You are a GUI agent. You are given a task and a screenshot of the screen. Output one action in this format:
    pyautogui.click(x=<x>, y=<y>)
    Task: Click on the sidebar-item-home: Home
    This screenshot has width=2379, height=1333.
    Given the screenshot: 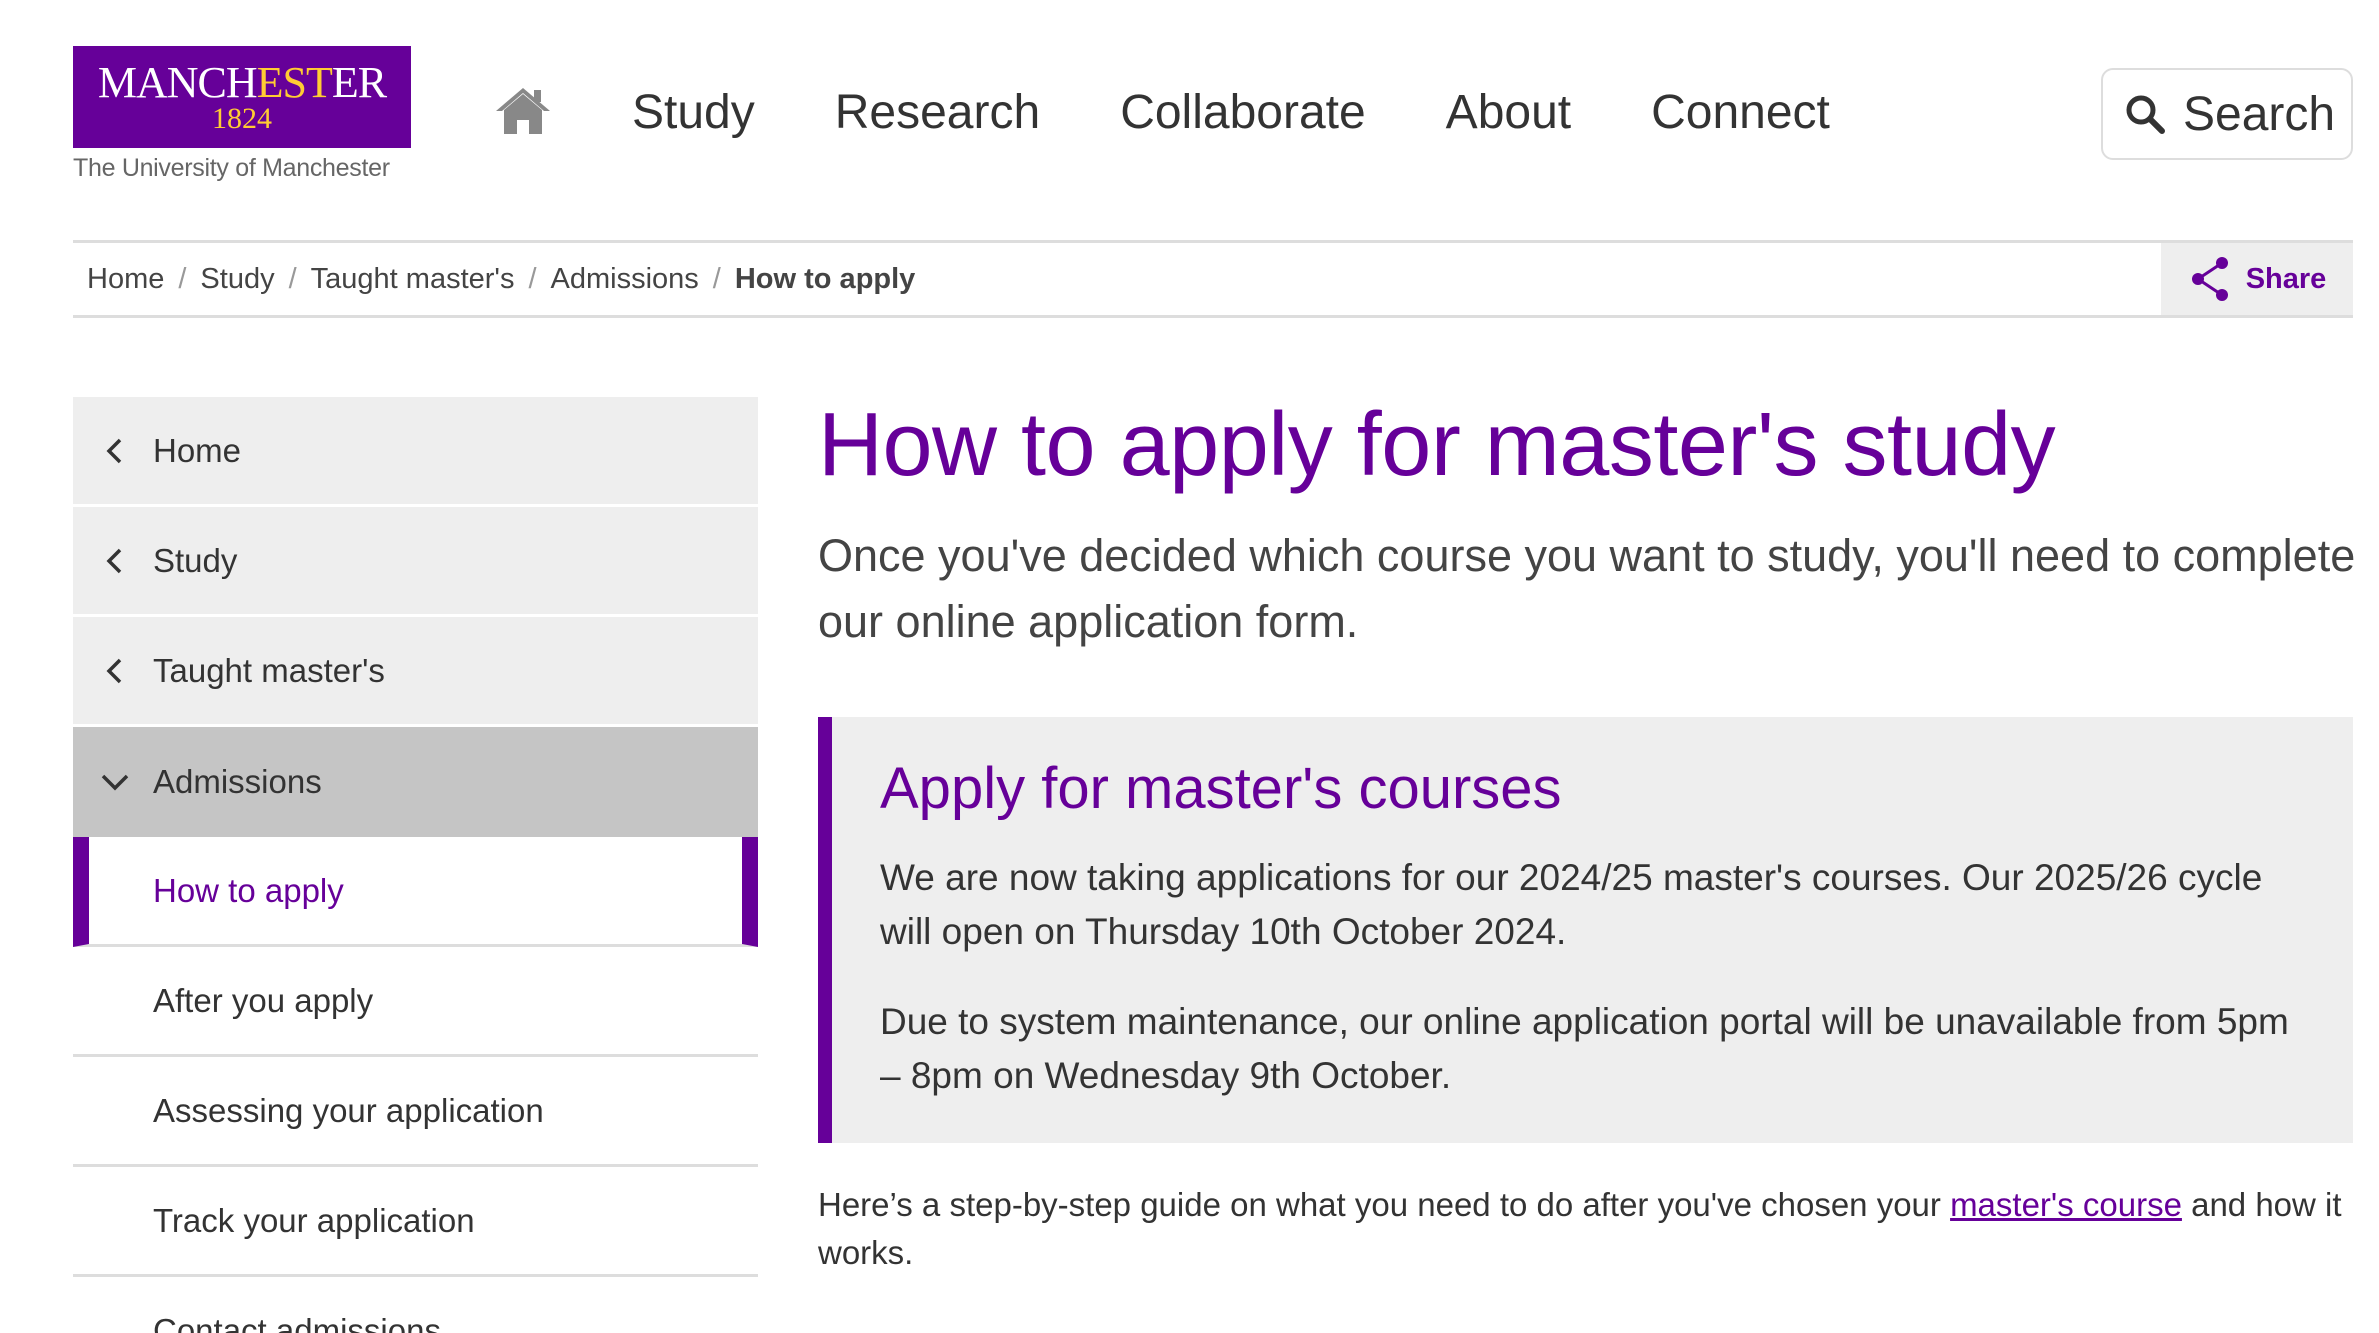 What is the action you would take?
    pyautogui.click(x=415, y=452)
    